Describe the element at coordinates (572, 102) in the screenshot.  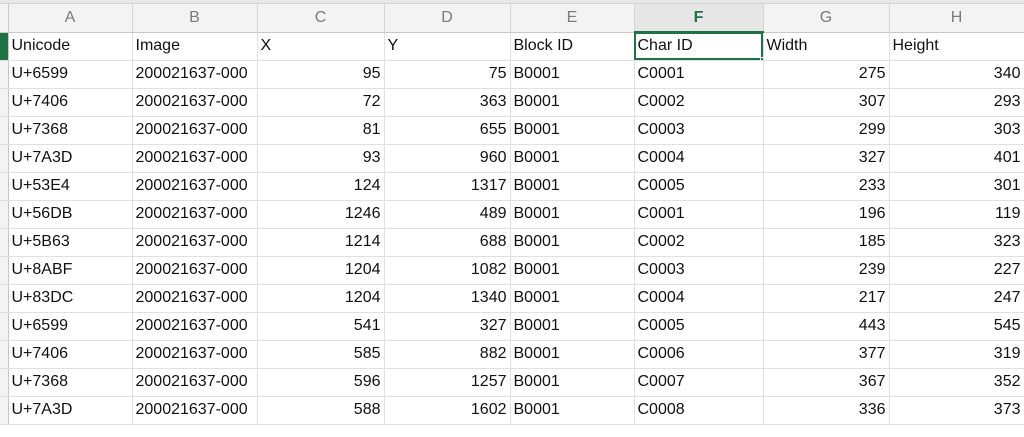
I see `cell-e3: B0001` at that location.